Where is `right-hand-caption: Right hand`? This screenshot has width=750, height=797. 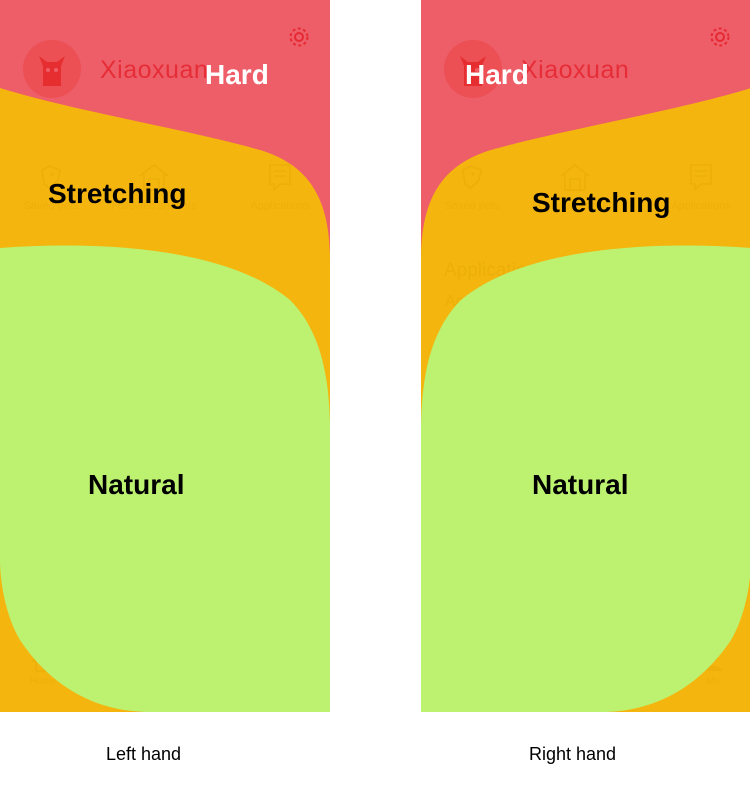
right-hand-caption: Right hand is located at coordinates (573, 754).